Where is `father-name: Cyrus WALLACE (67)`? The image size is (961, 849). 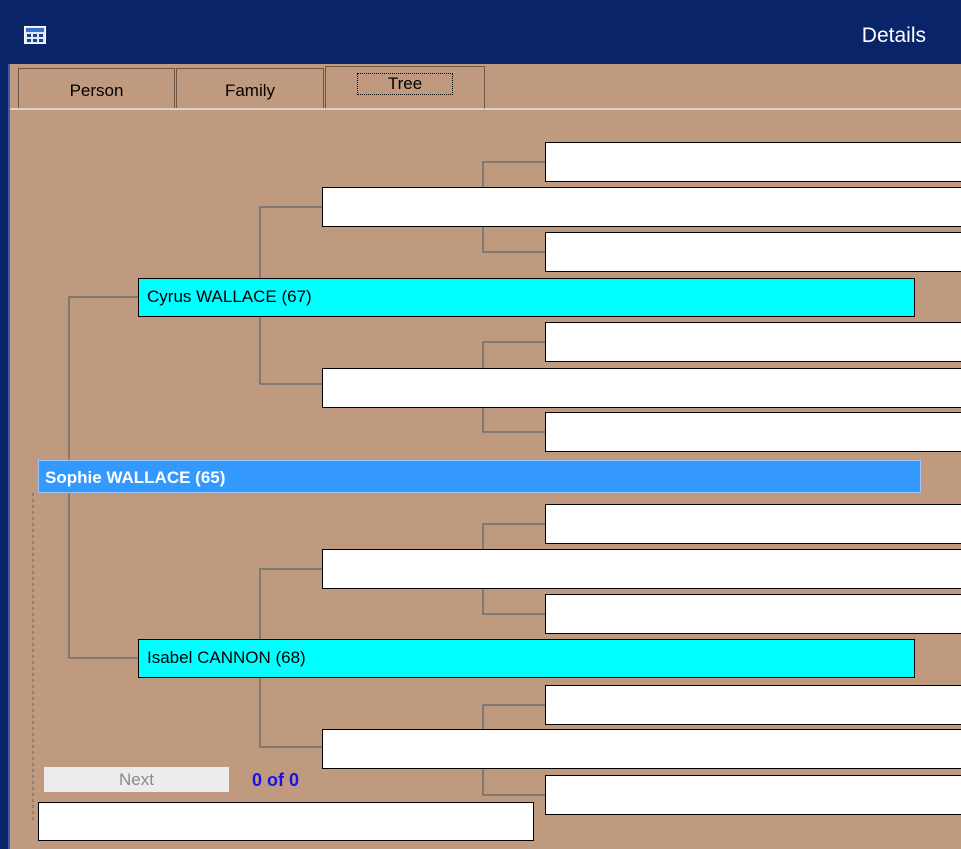 father-name: Cyrus WALLACE (67) is located at coordinates (229, 296).